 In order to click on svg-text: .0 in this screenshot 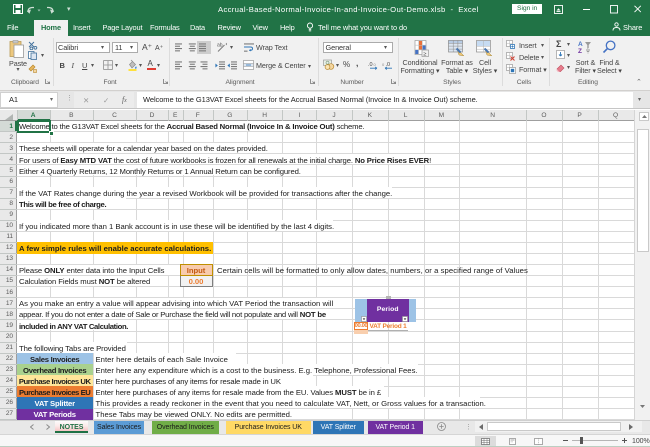, I will do `click(370, 65)`.